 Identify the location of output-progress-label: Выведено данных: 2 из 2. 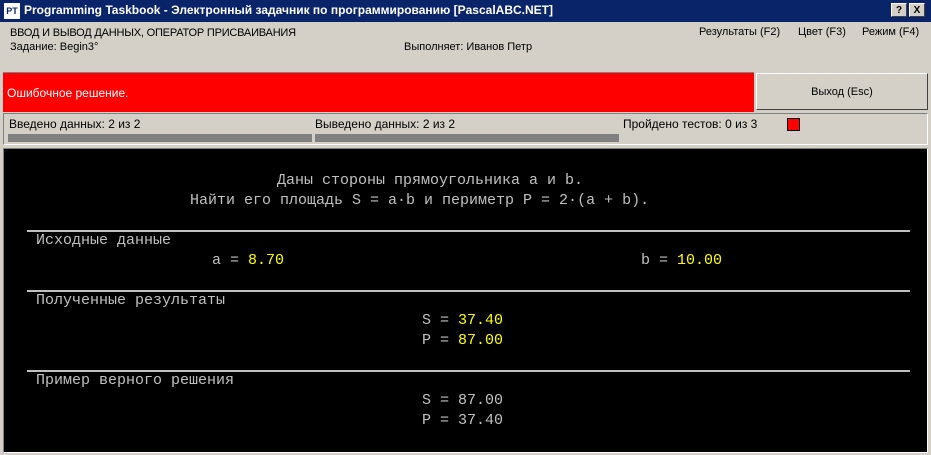
(385, 124).